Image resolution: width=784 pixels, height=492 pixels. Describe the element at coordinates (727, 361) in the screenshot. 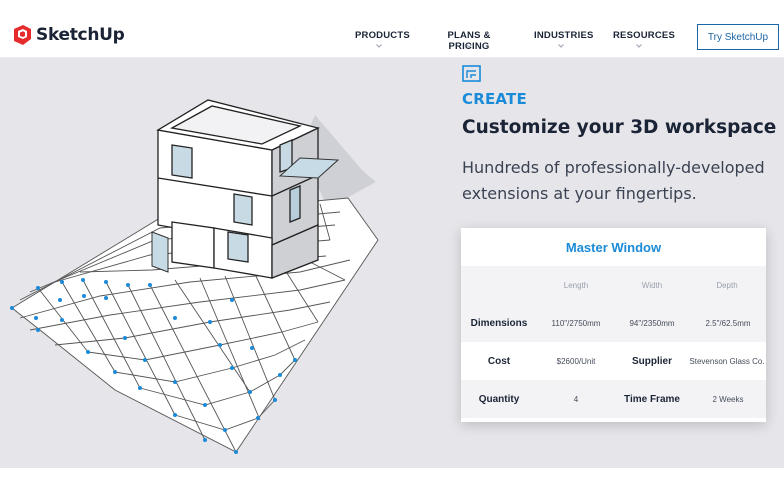

I see `supplier-value: Stevenson Glass Co.` at that location.